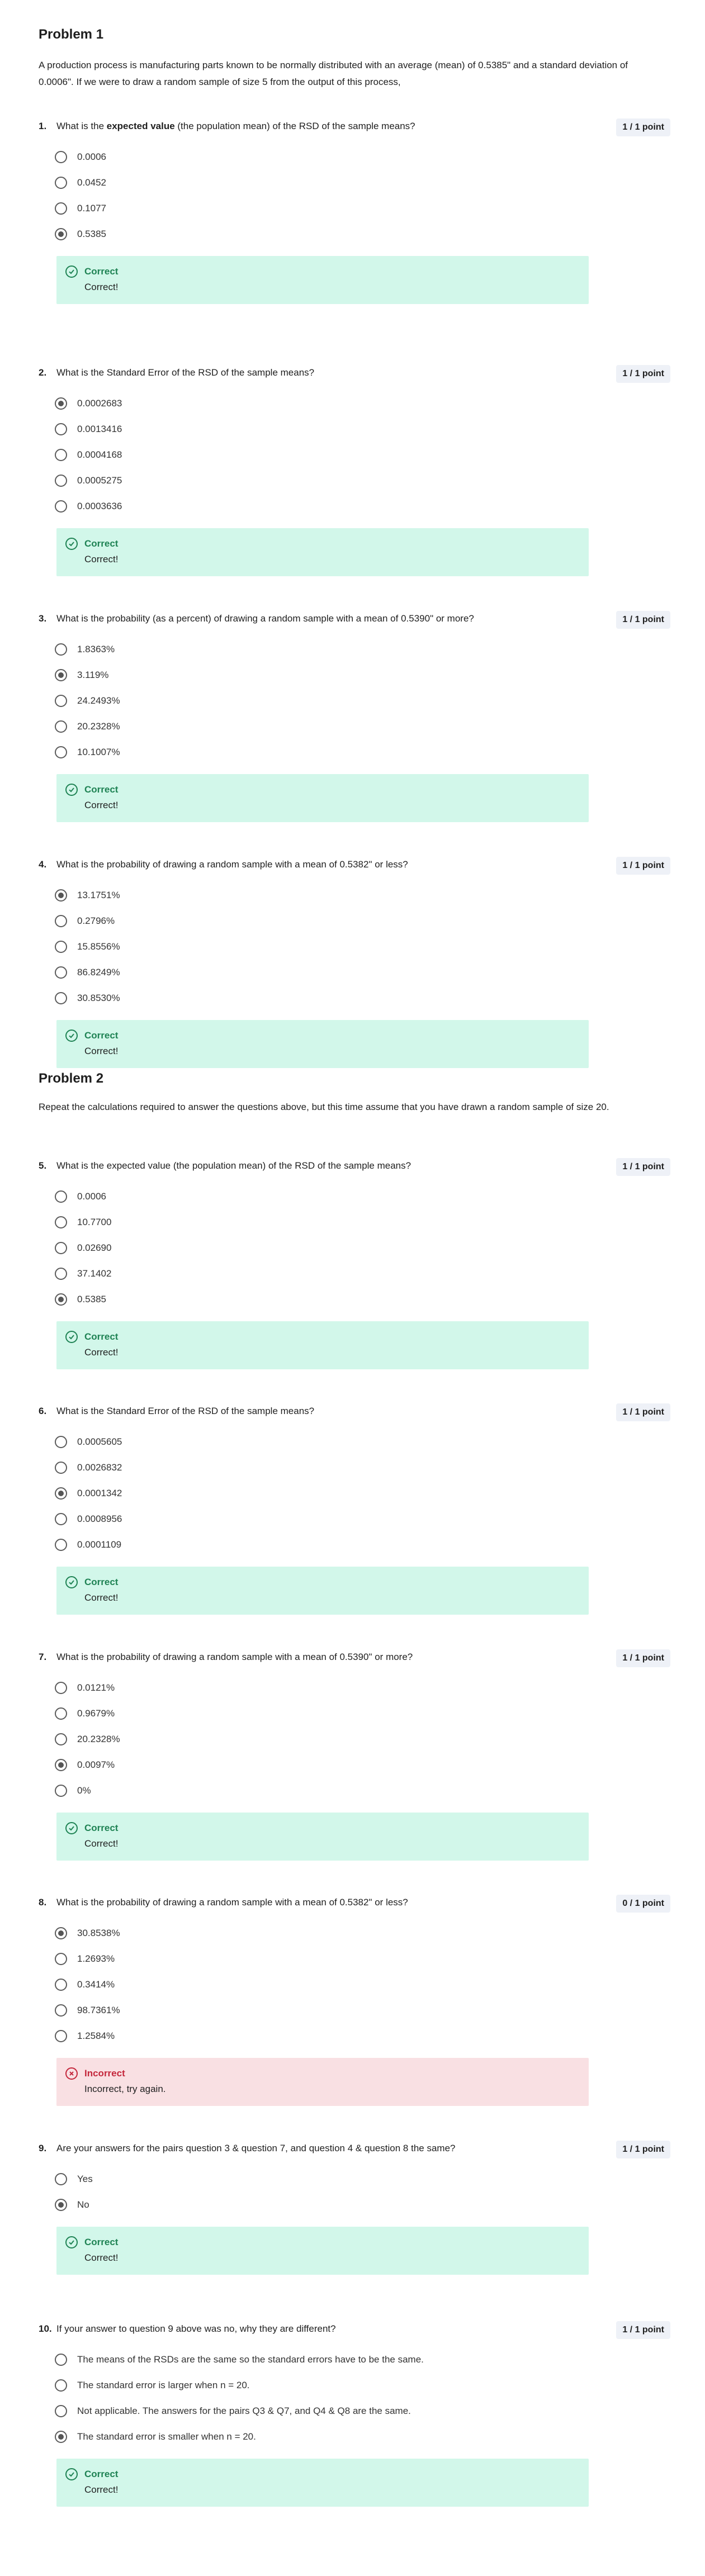 The height and width of the screenshot is (2576, 705). What do you see at coordinates (99, 506) in the screenshot?
I see `option-label: 0.0003636` at bounding box center [99, 506].